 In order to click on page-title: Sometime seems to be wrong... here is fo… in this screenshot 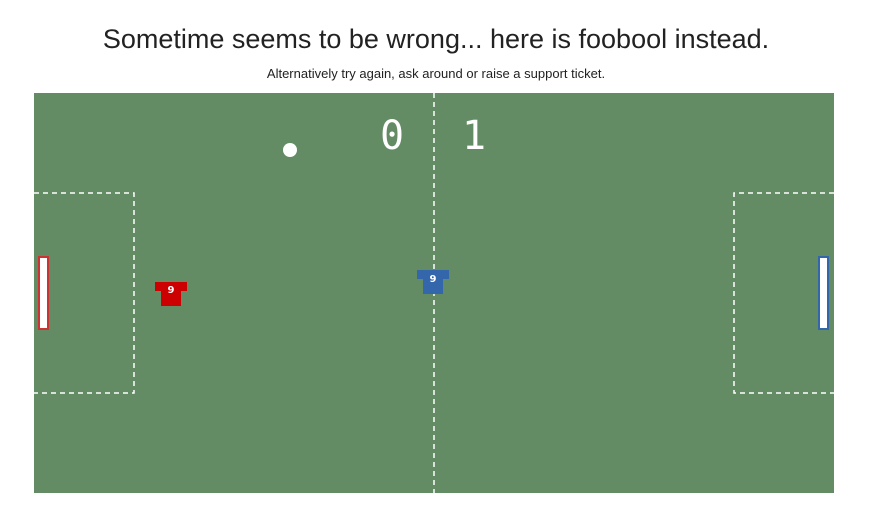, I will do `click(436, 39)`.